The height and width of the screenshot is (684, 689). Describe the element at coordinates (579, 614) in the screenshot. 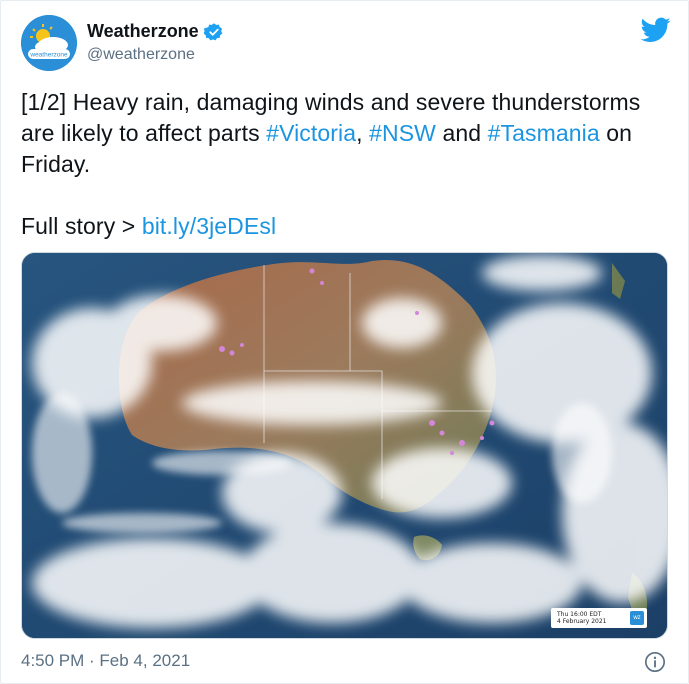

I see `image-timestamp-main: Thu 16:00 EDT` at that location.